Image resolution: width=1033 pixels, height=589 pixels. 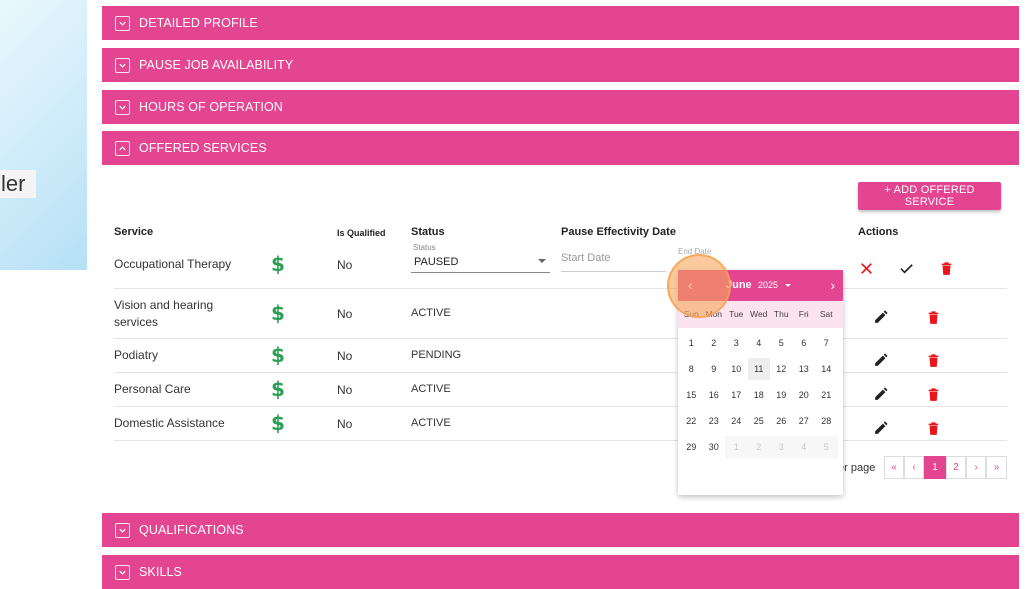 I want to click on calendar-day: 19, so click(x=781, y=395).